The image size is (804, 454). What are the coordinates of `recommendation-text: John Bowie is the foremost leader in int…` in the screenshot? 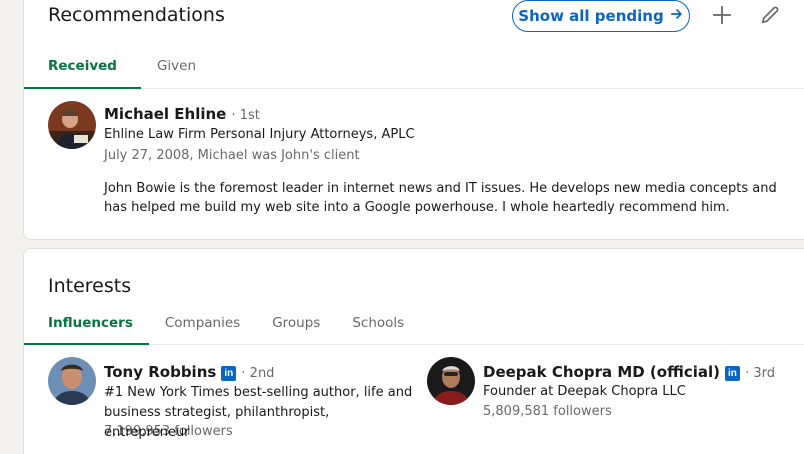 It's located at (440, 198).